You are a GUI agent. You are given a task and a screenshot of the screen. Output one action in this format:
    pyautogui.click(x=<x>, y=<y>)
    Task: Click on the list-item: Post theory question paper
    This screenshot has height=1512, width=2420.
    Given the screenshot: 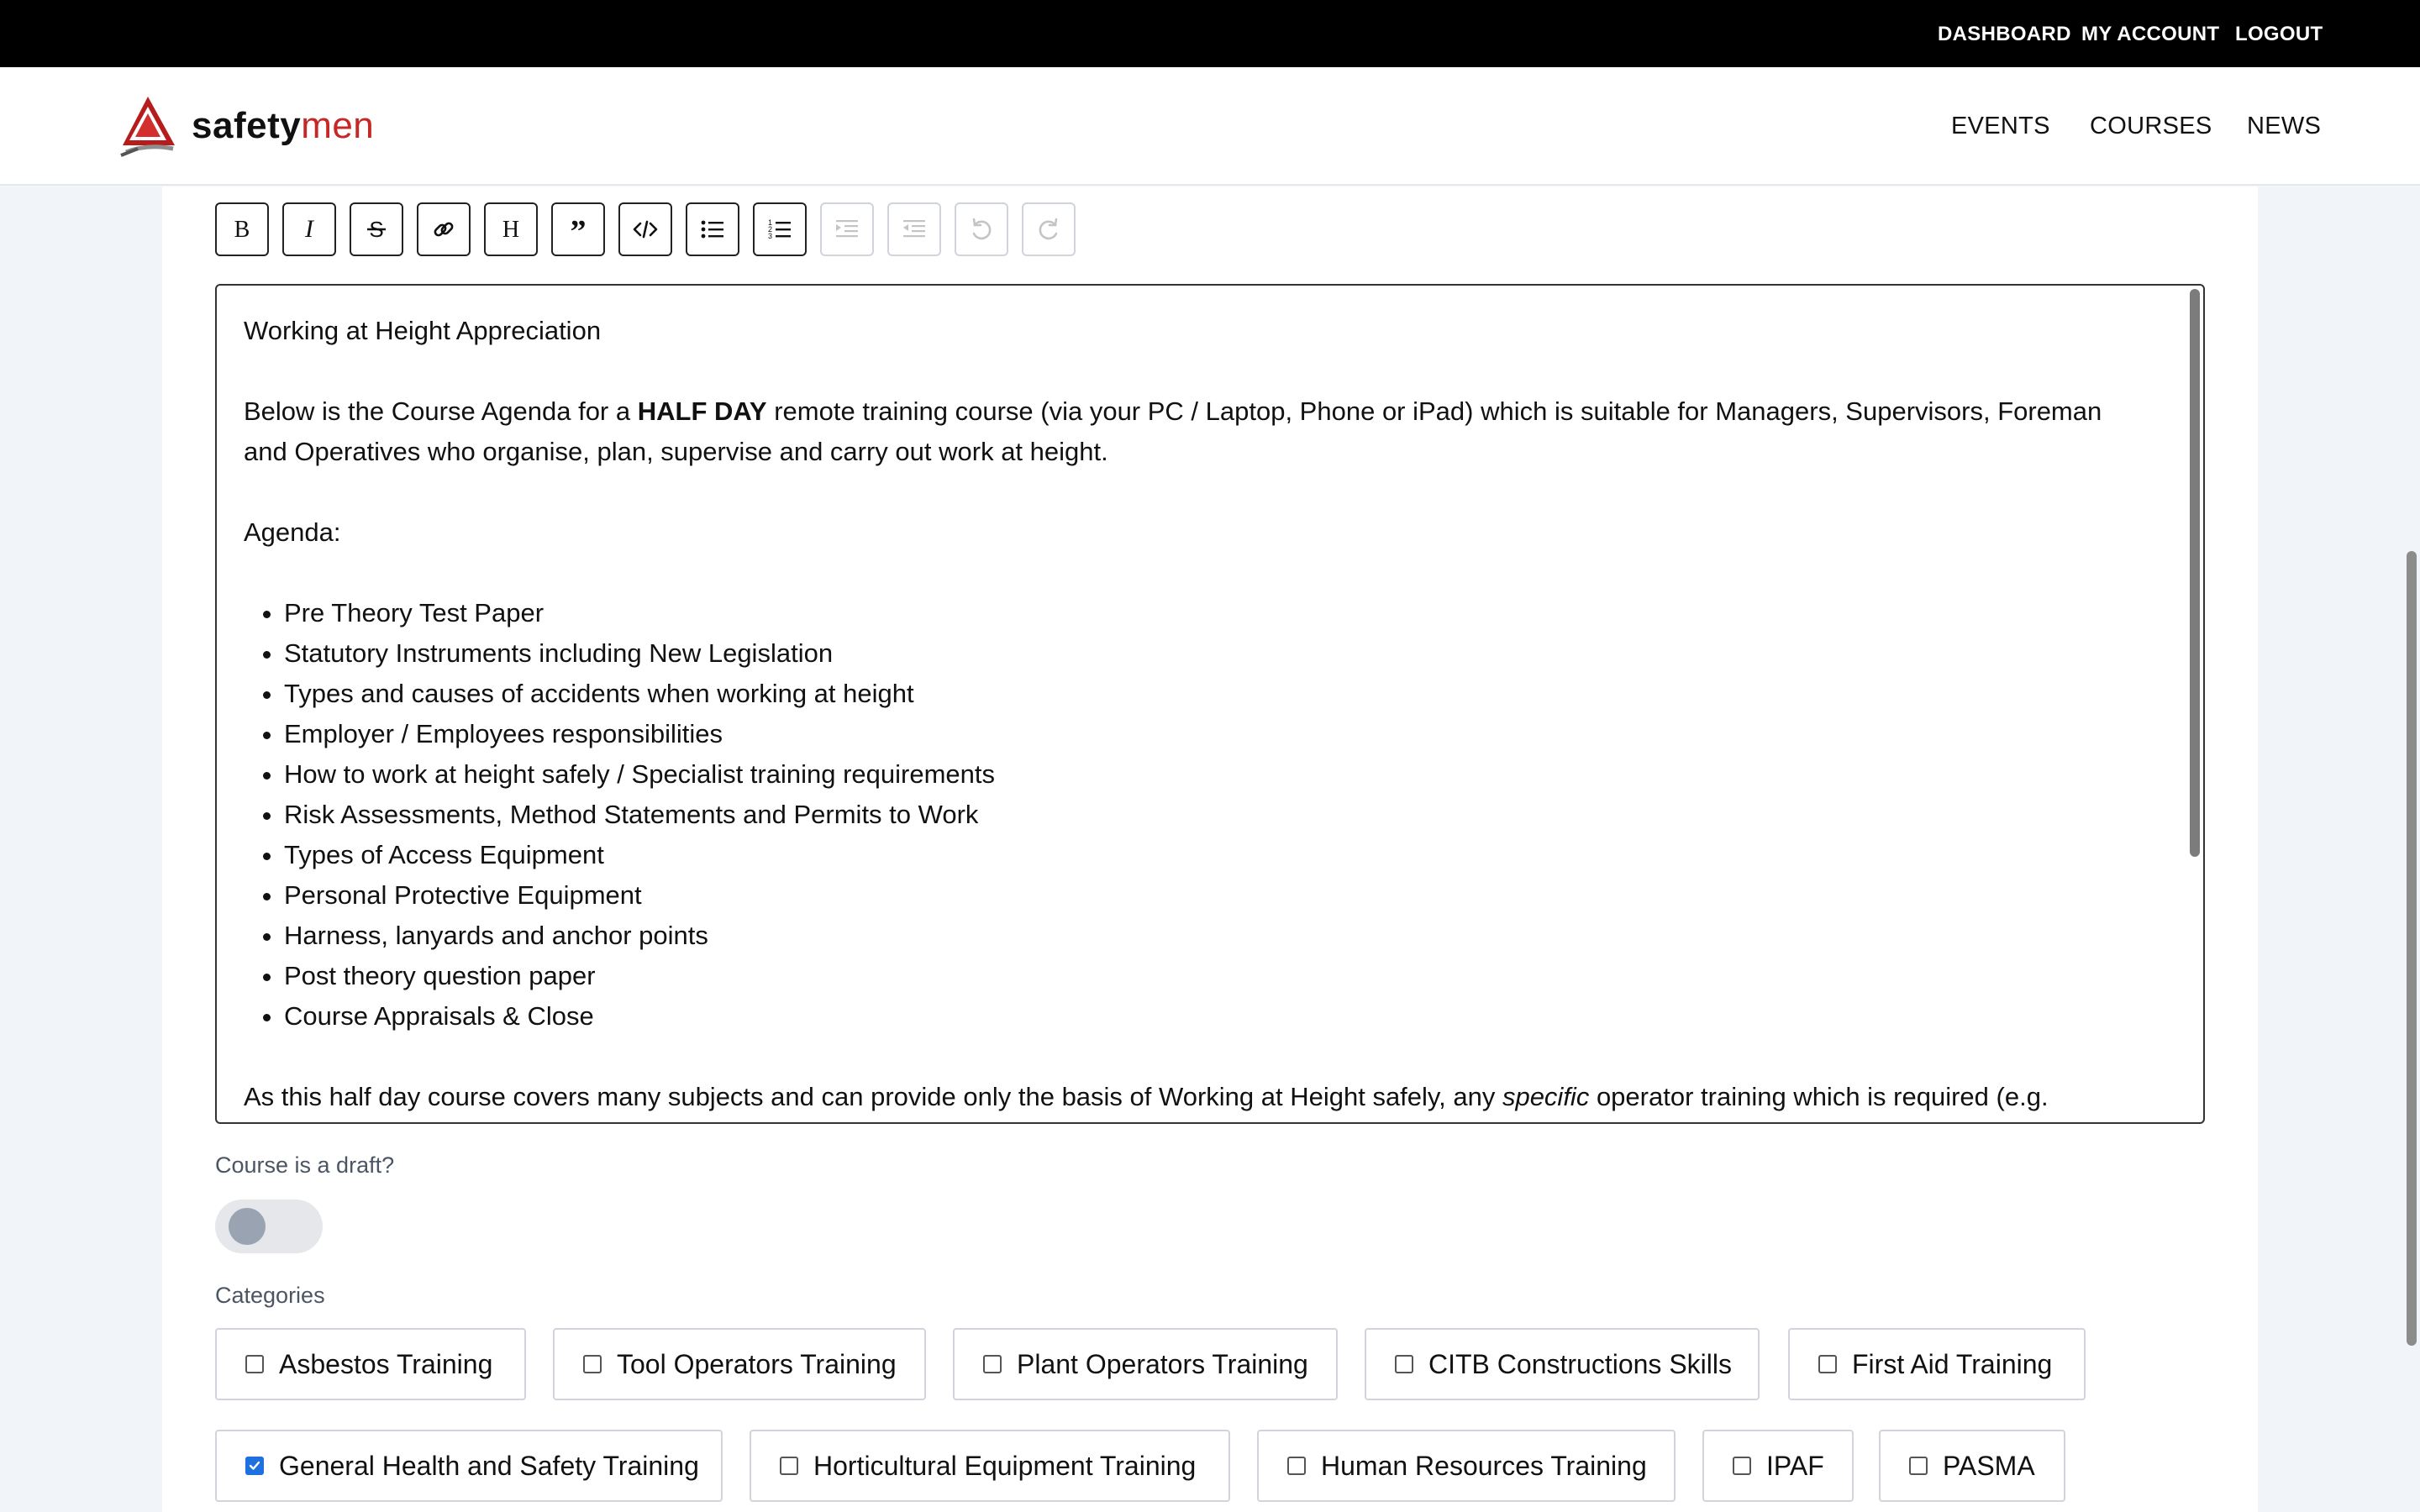 What is the action you would take?
    pyautogui.click(x=1217, y=976)
    